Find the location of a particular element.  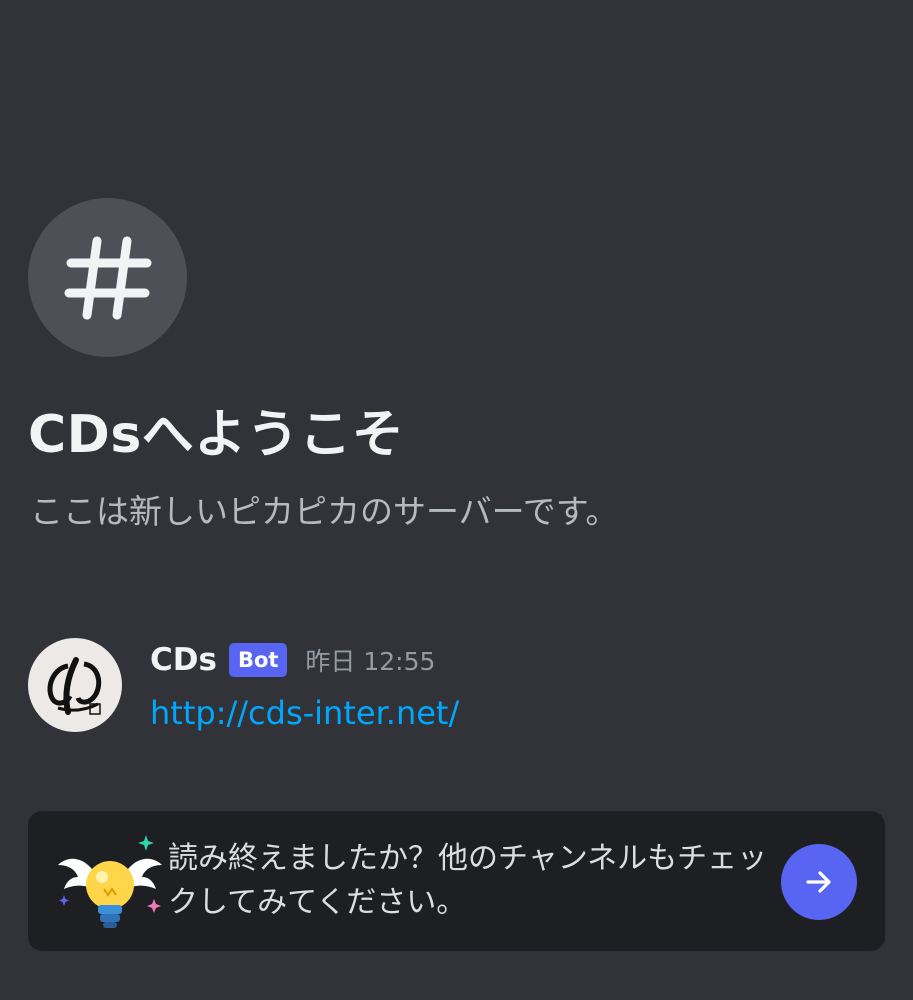

avatar is located at coordinates (75, 685).